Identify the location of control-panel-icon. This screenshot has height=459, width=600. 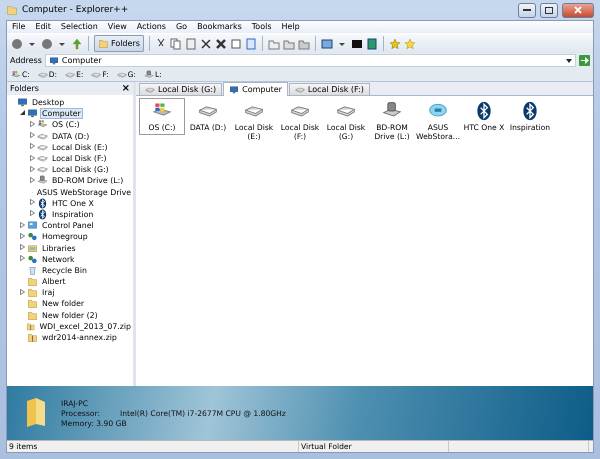
(32, 226).